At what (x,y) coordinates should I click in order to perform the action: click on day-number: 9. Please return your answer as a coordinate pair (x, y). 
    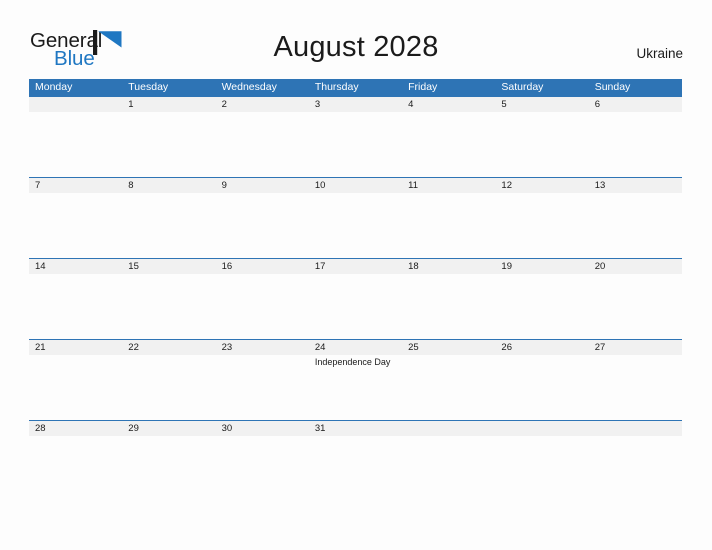
    Looking at the image, I should click on (262, 185).